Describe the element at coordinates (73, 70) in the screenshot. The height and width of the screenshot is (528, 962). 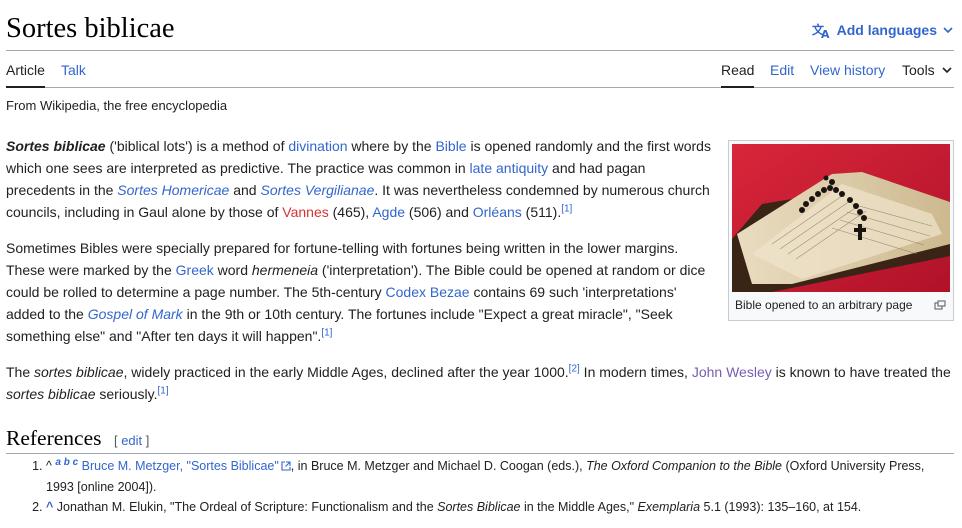
I see `tab-talk: Talk` at that location.